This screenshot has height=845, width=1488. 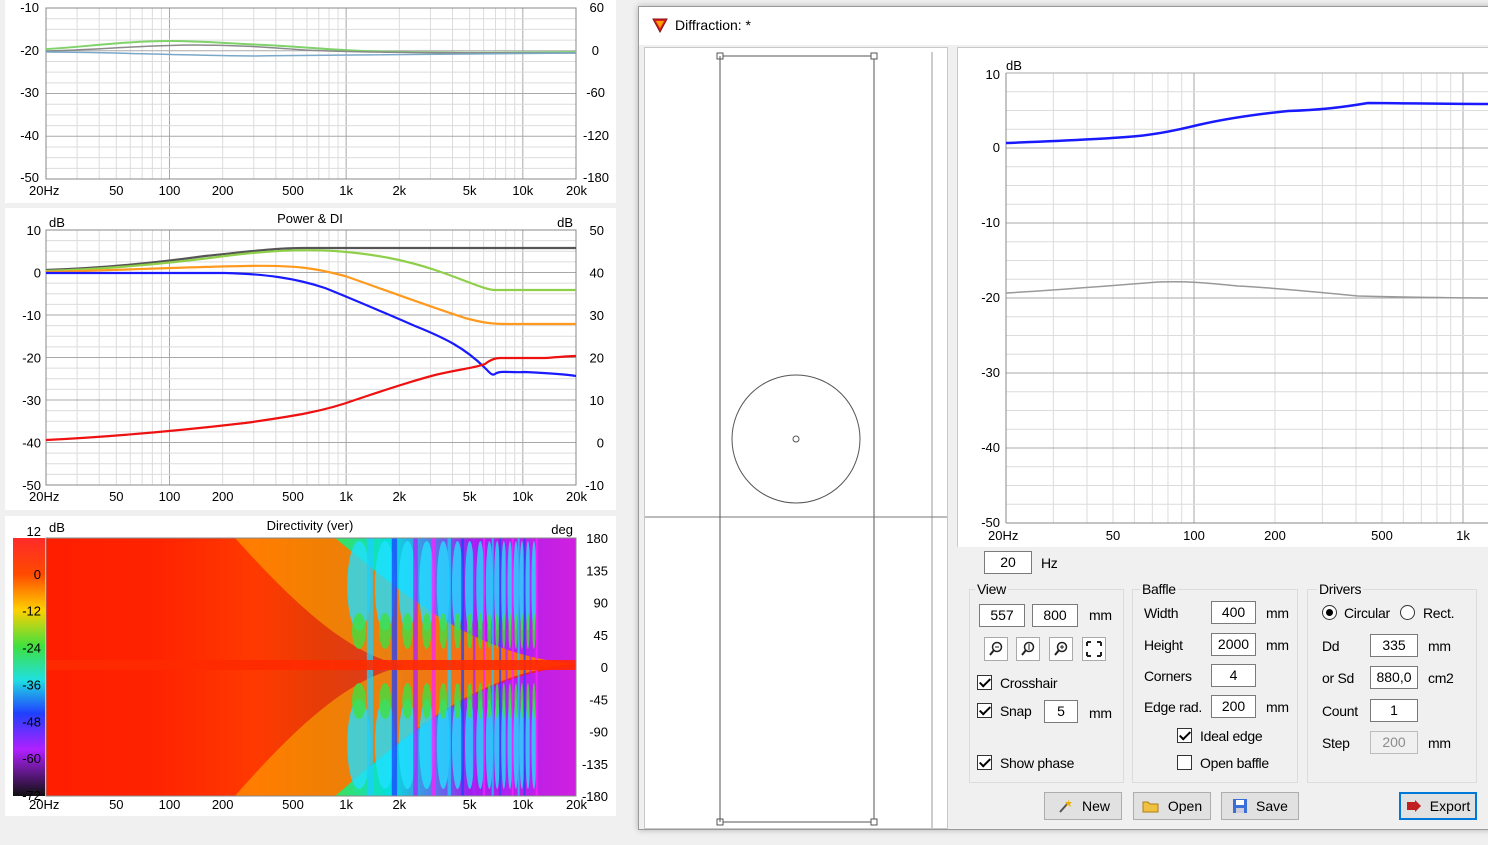 What do you see at coordinates (170, 496) in the screenshot?
I see `x-tick: 100` at bounding box center [170, 496].